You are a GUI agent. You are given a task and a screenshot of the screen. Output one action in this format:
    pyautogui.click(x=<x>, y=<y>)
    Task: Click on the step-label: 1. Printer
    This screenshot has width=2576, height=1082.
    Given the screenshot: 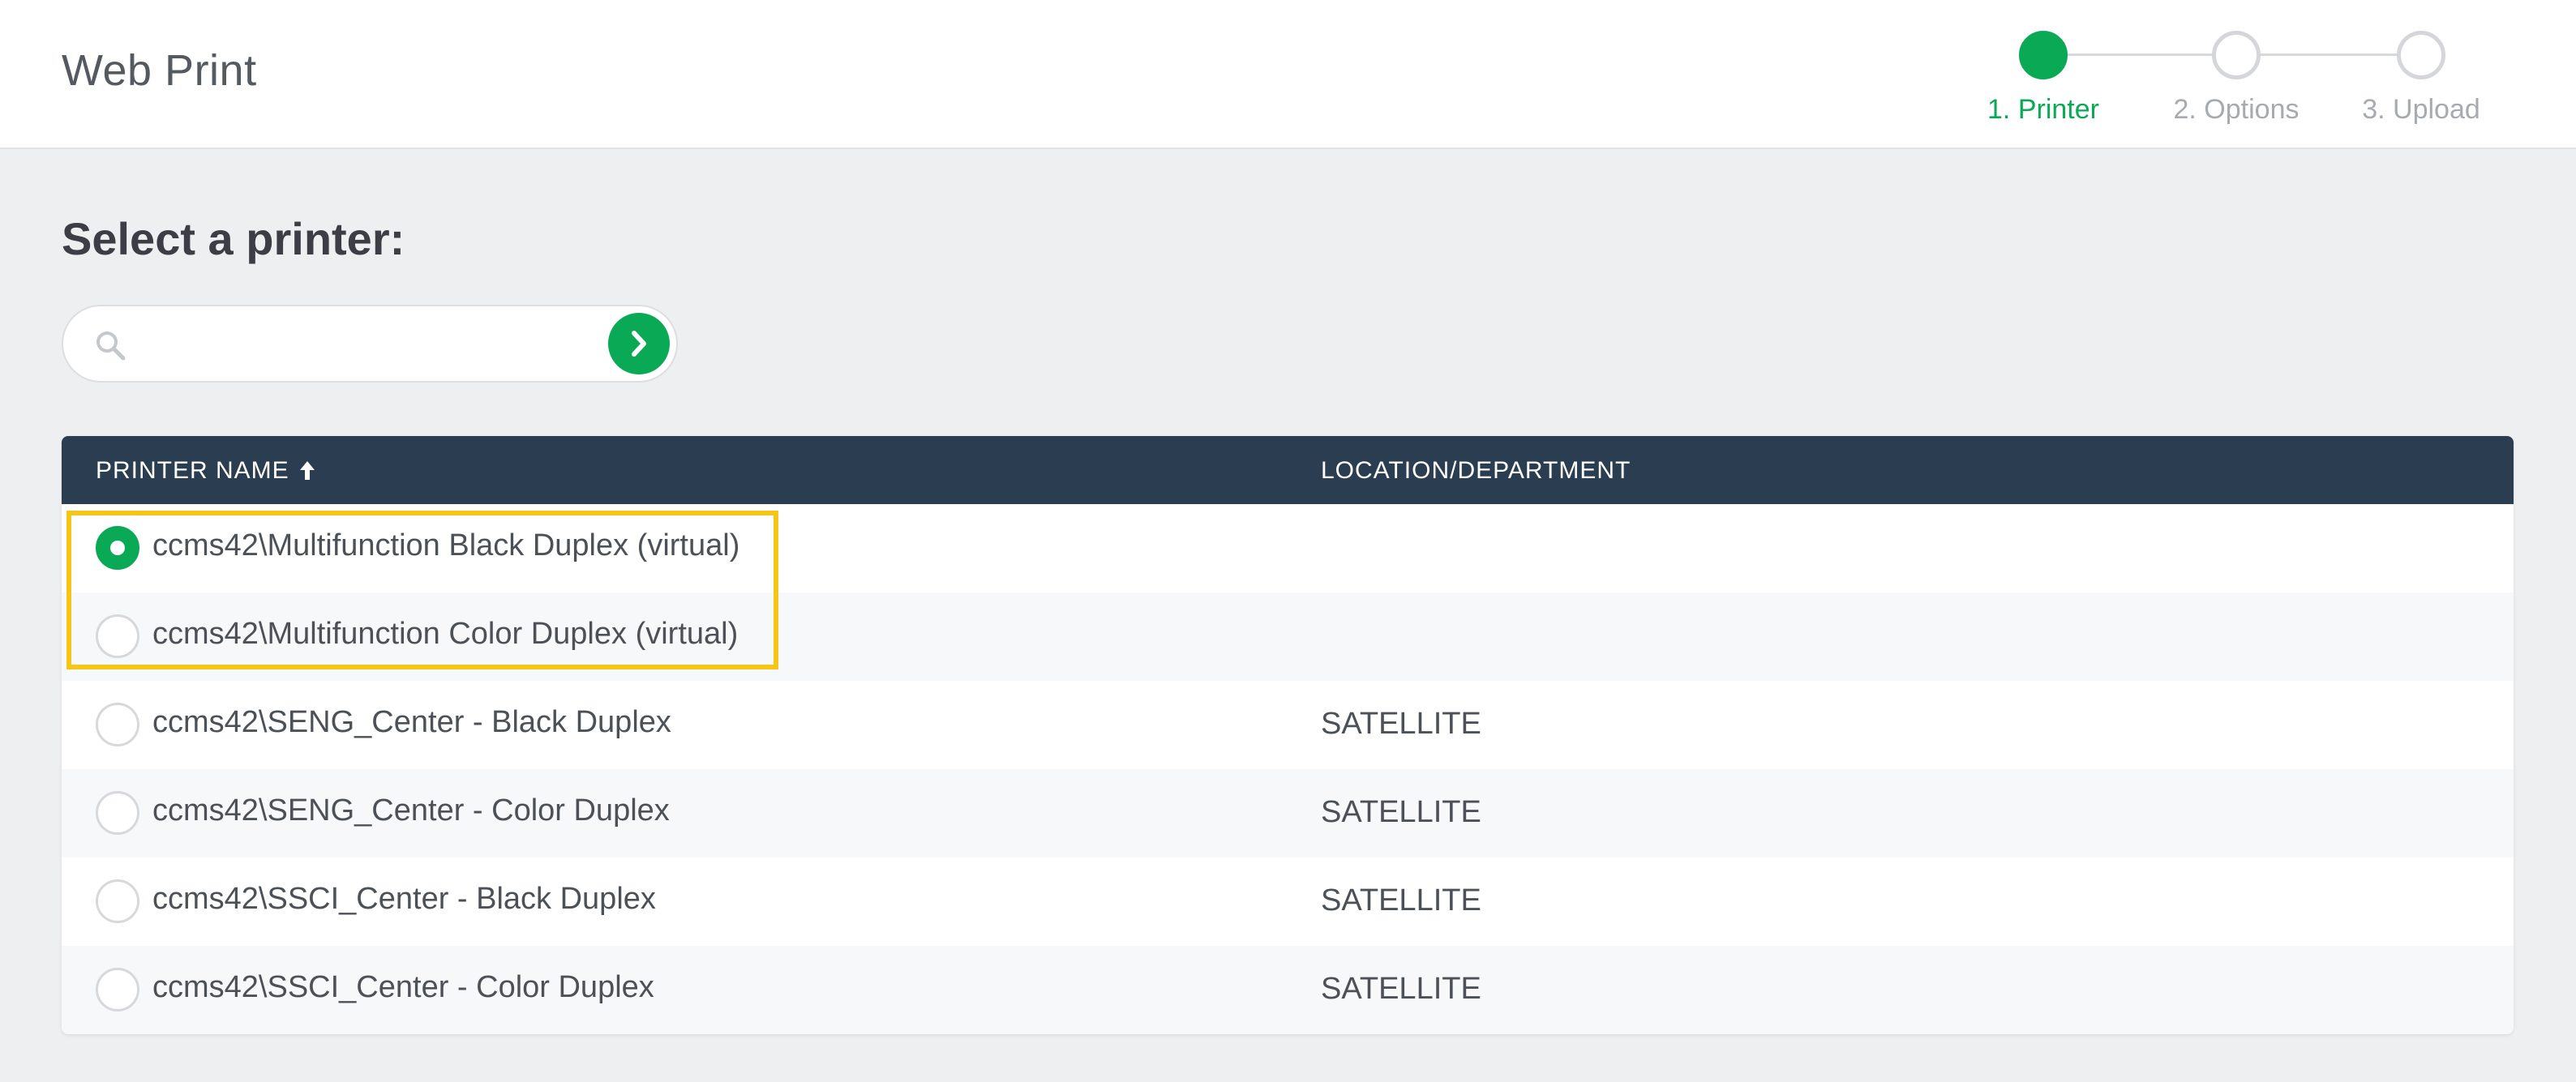 What is the action you would take?
    pyautogui.click(x=2043, y=109)
    